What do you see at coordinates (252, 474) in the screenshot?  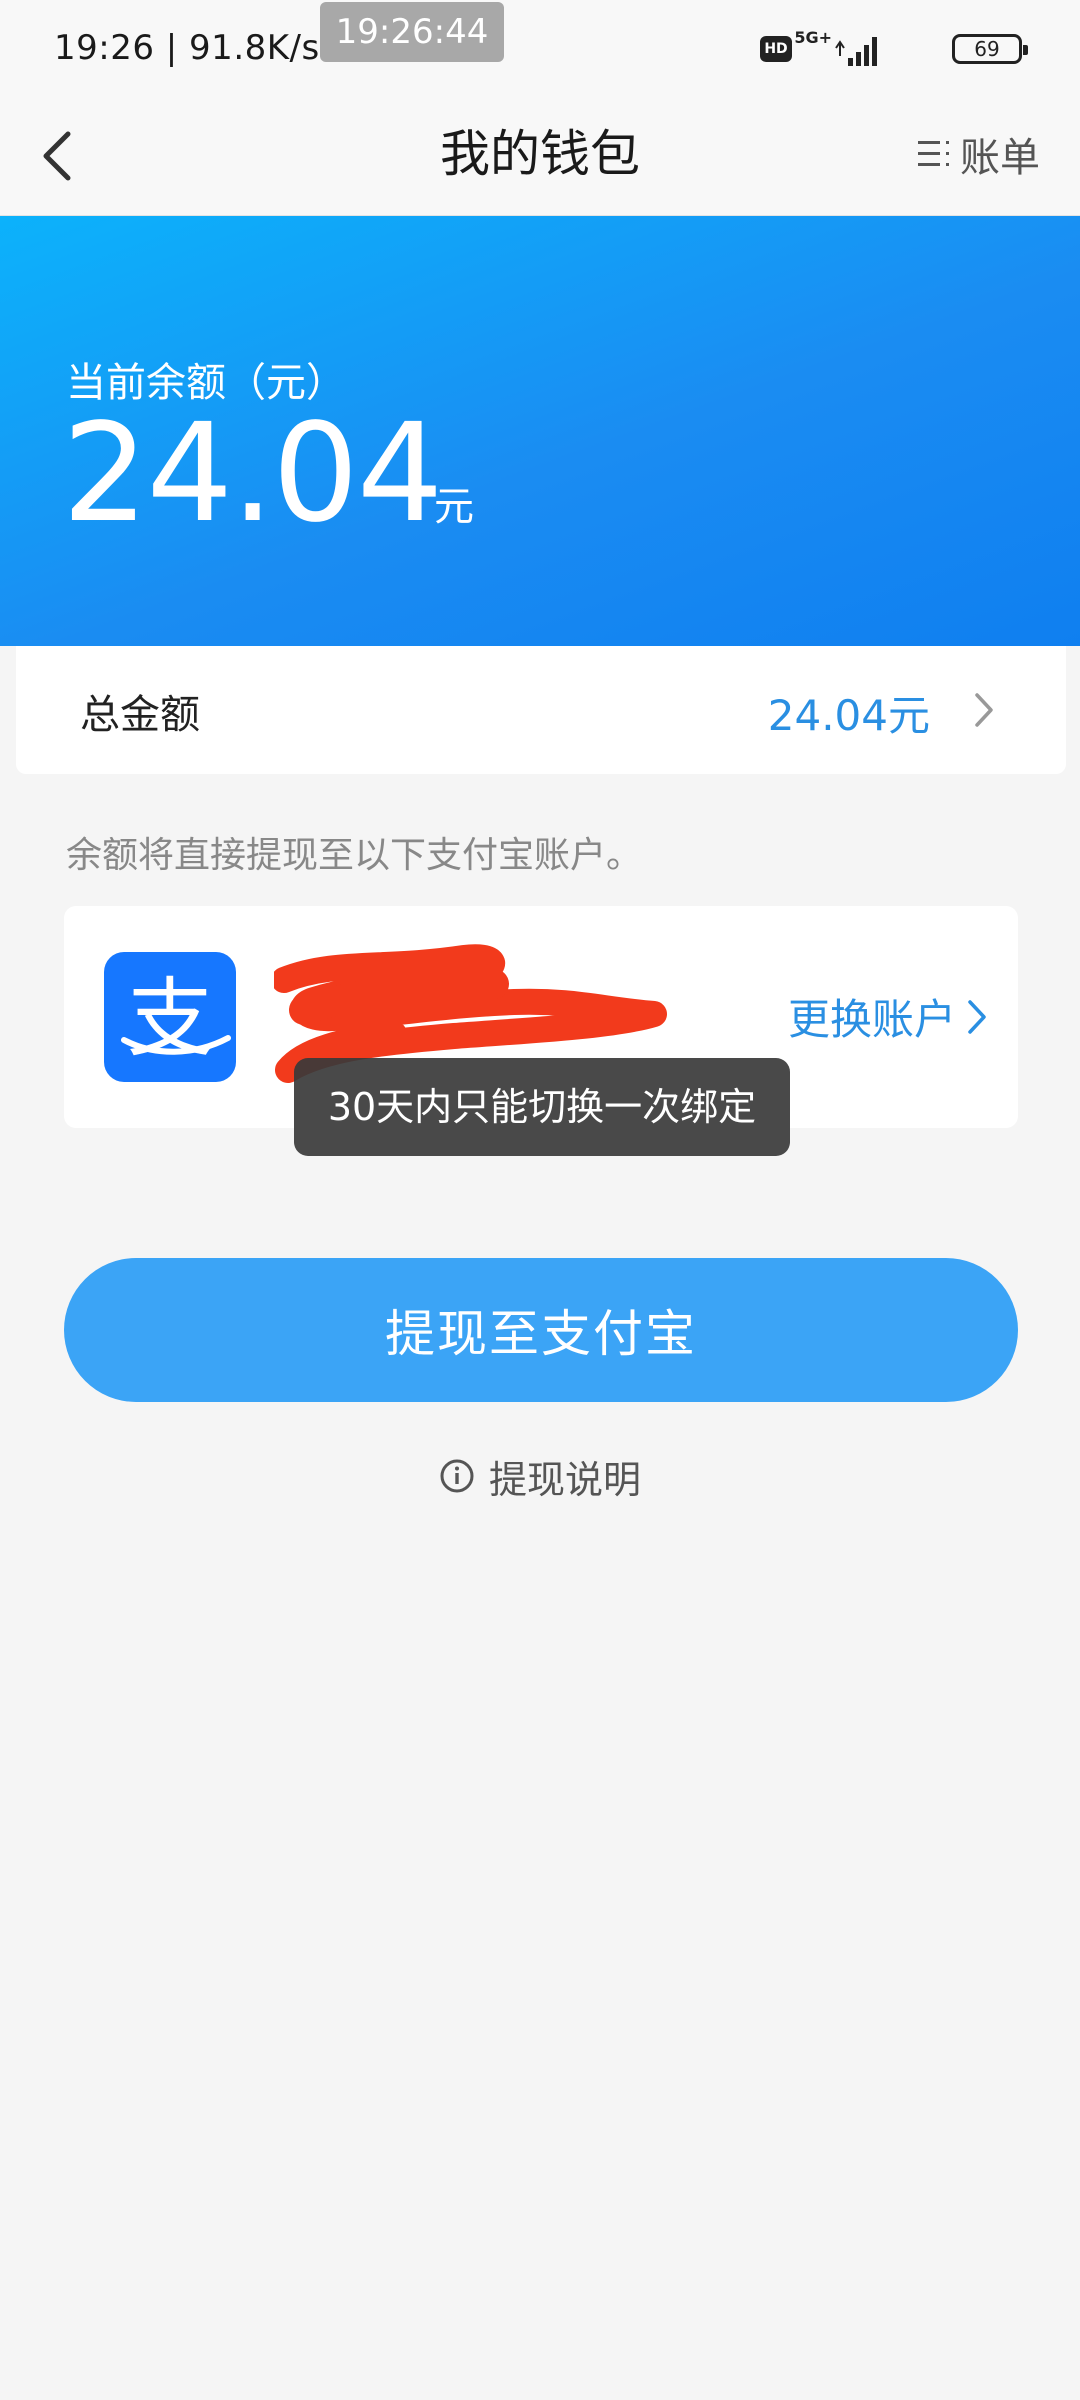 I see `balance-amount: 24.04` at bounding box center [252, 474].